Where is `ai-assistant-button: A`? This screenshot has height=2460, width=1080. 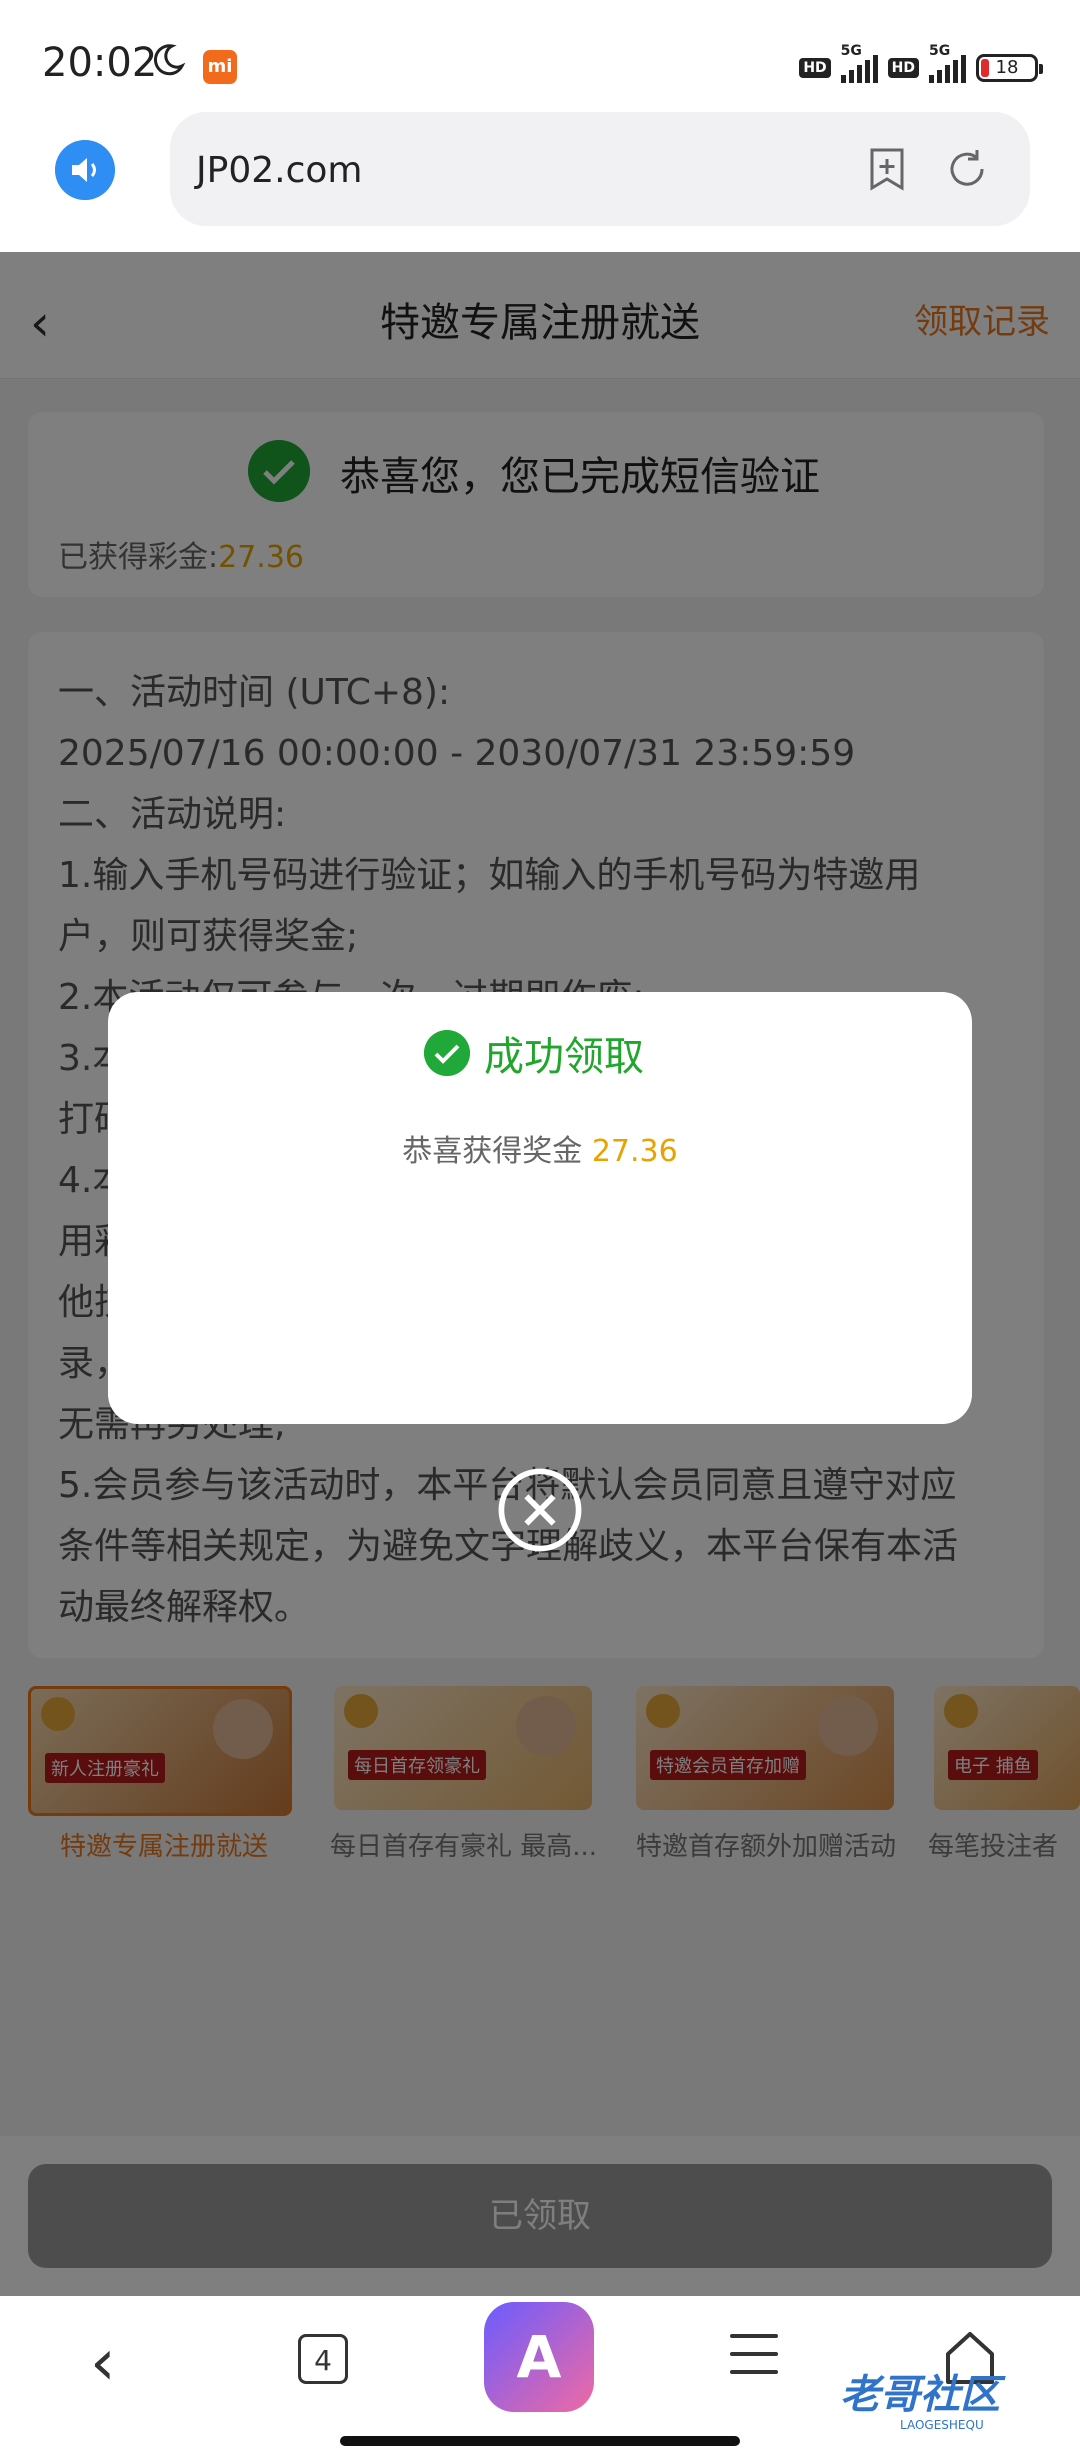 ai-assistant-button: A is located at coordinates (539, 2357).